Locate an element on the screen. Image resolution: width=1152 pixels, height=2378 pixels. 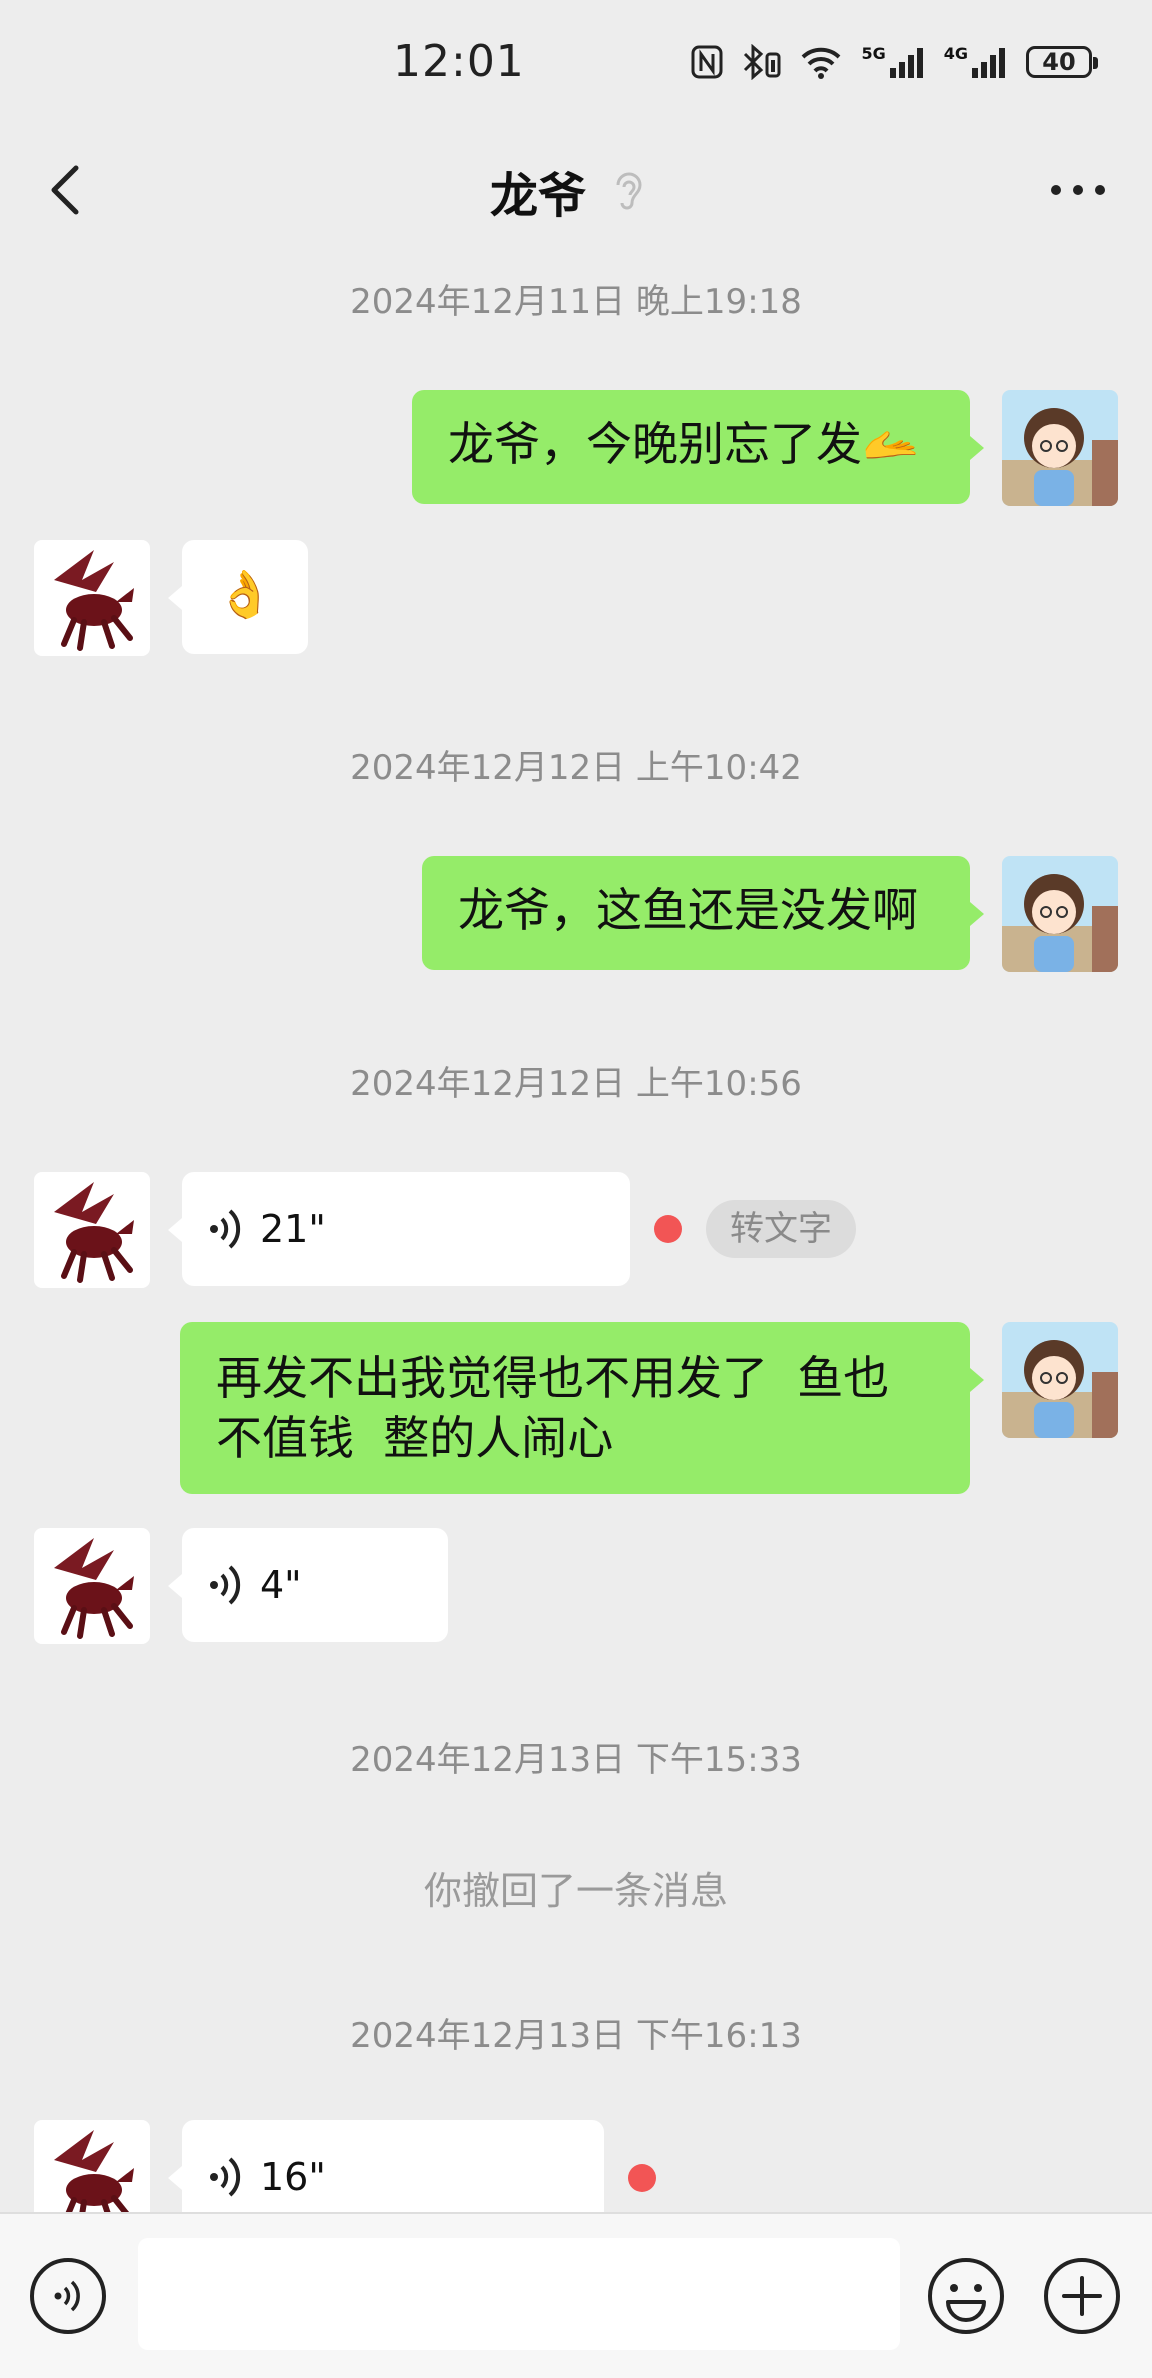
plus-icon is located at coordinates (1082, 2296).